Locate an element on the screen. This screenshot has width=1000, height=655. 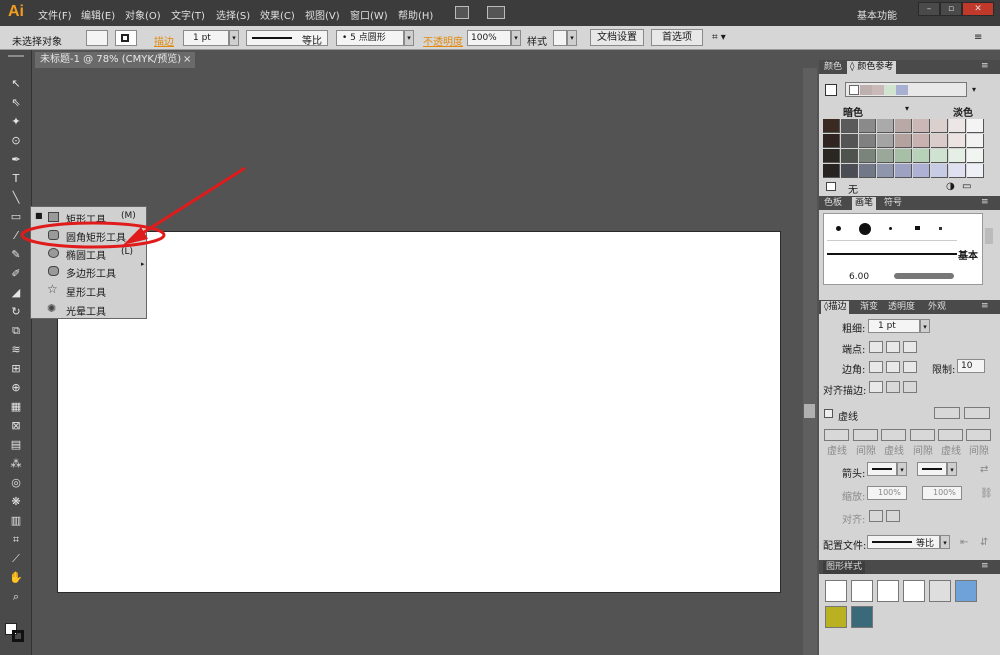
tab-brushes: 画笔 is located at coordinates (864, 203).